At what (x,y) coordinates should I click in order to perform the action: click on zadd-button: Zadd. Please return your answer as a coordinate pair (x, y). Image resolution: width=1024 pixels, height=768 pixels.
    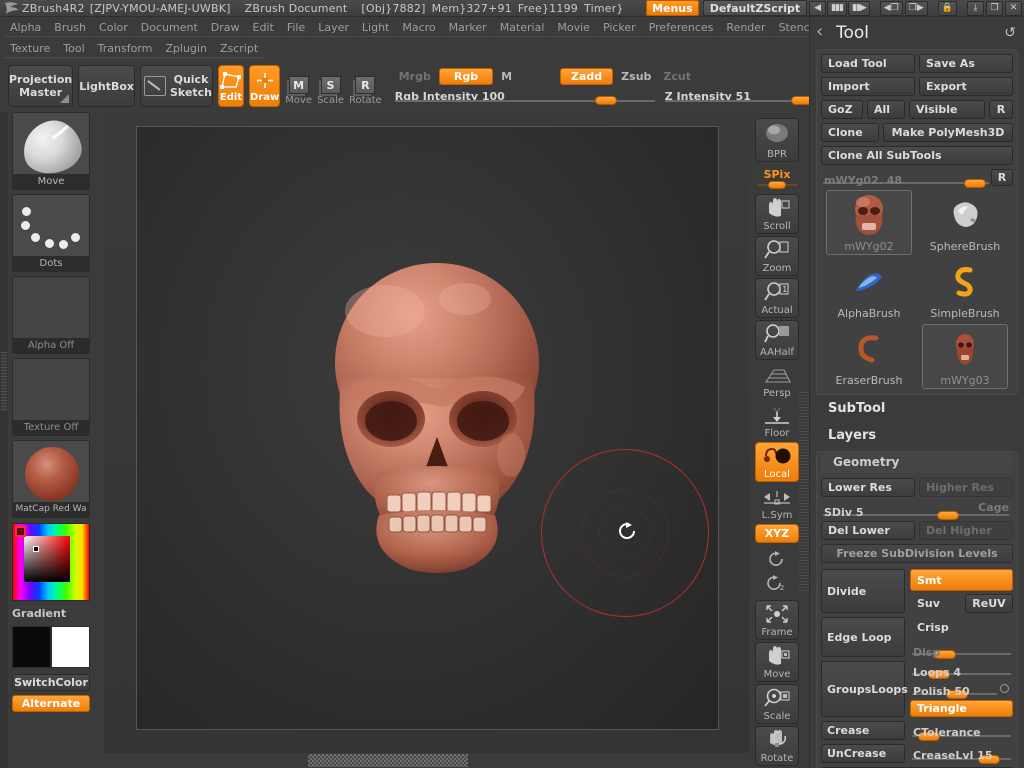
    Looking at the image, I should click on (587, 76).